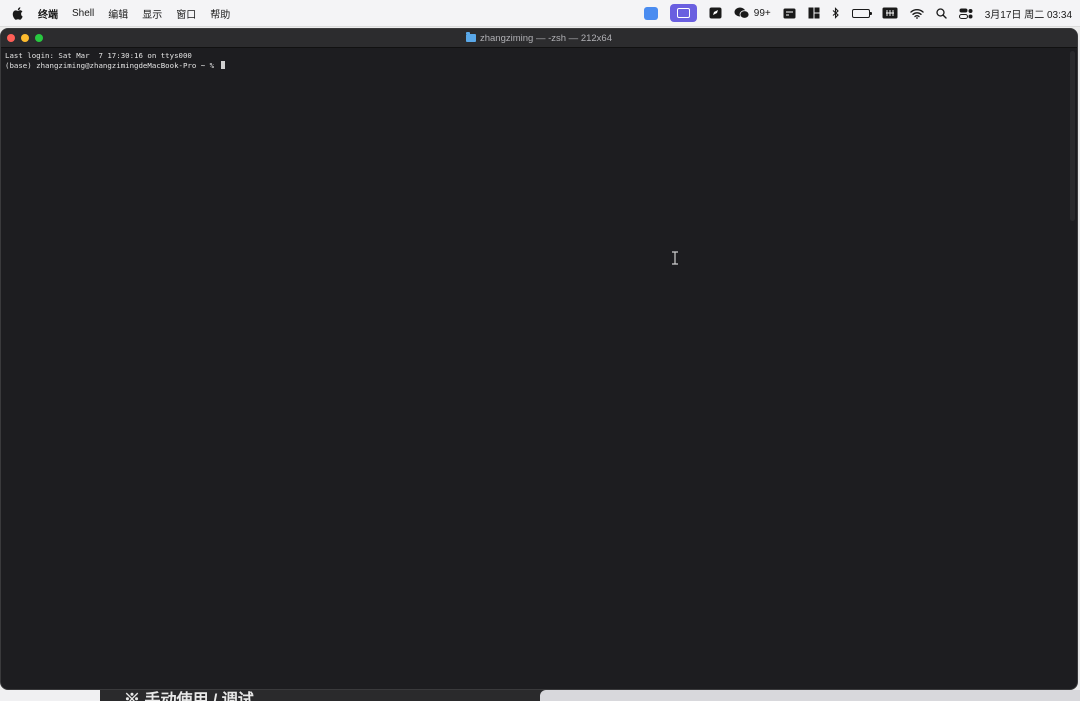  Describe the element at coordinates (917, 13) in the screenshot. I see `wifi-icon` at that location.